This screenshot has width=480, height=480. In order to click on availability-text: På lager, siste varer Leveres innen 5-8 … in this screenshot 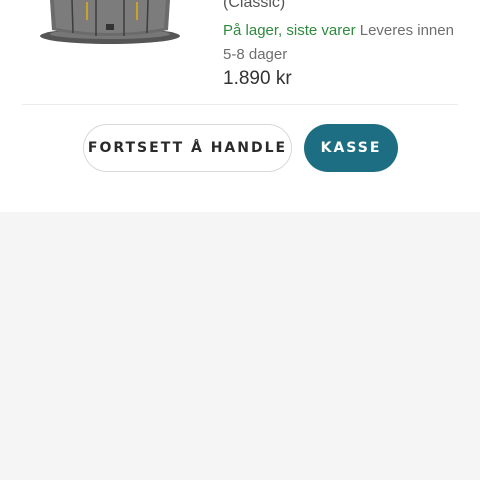, I will do `click(345, 43)`.